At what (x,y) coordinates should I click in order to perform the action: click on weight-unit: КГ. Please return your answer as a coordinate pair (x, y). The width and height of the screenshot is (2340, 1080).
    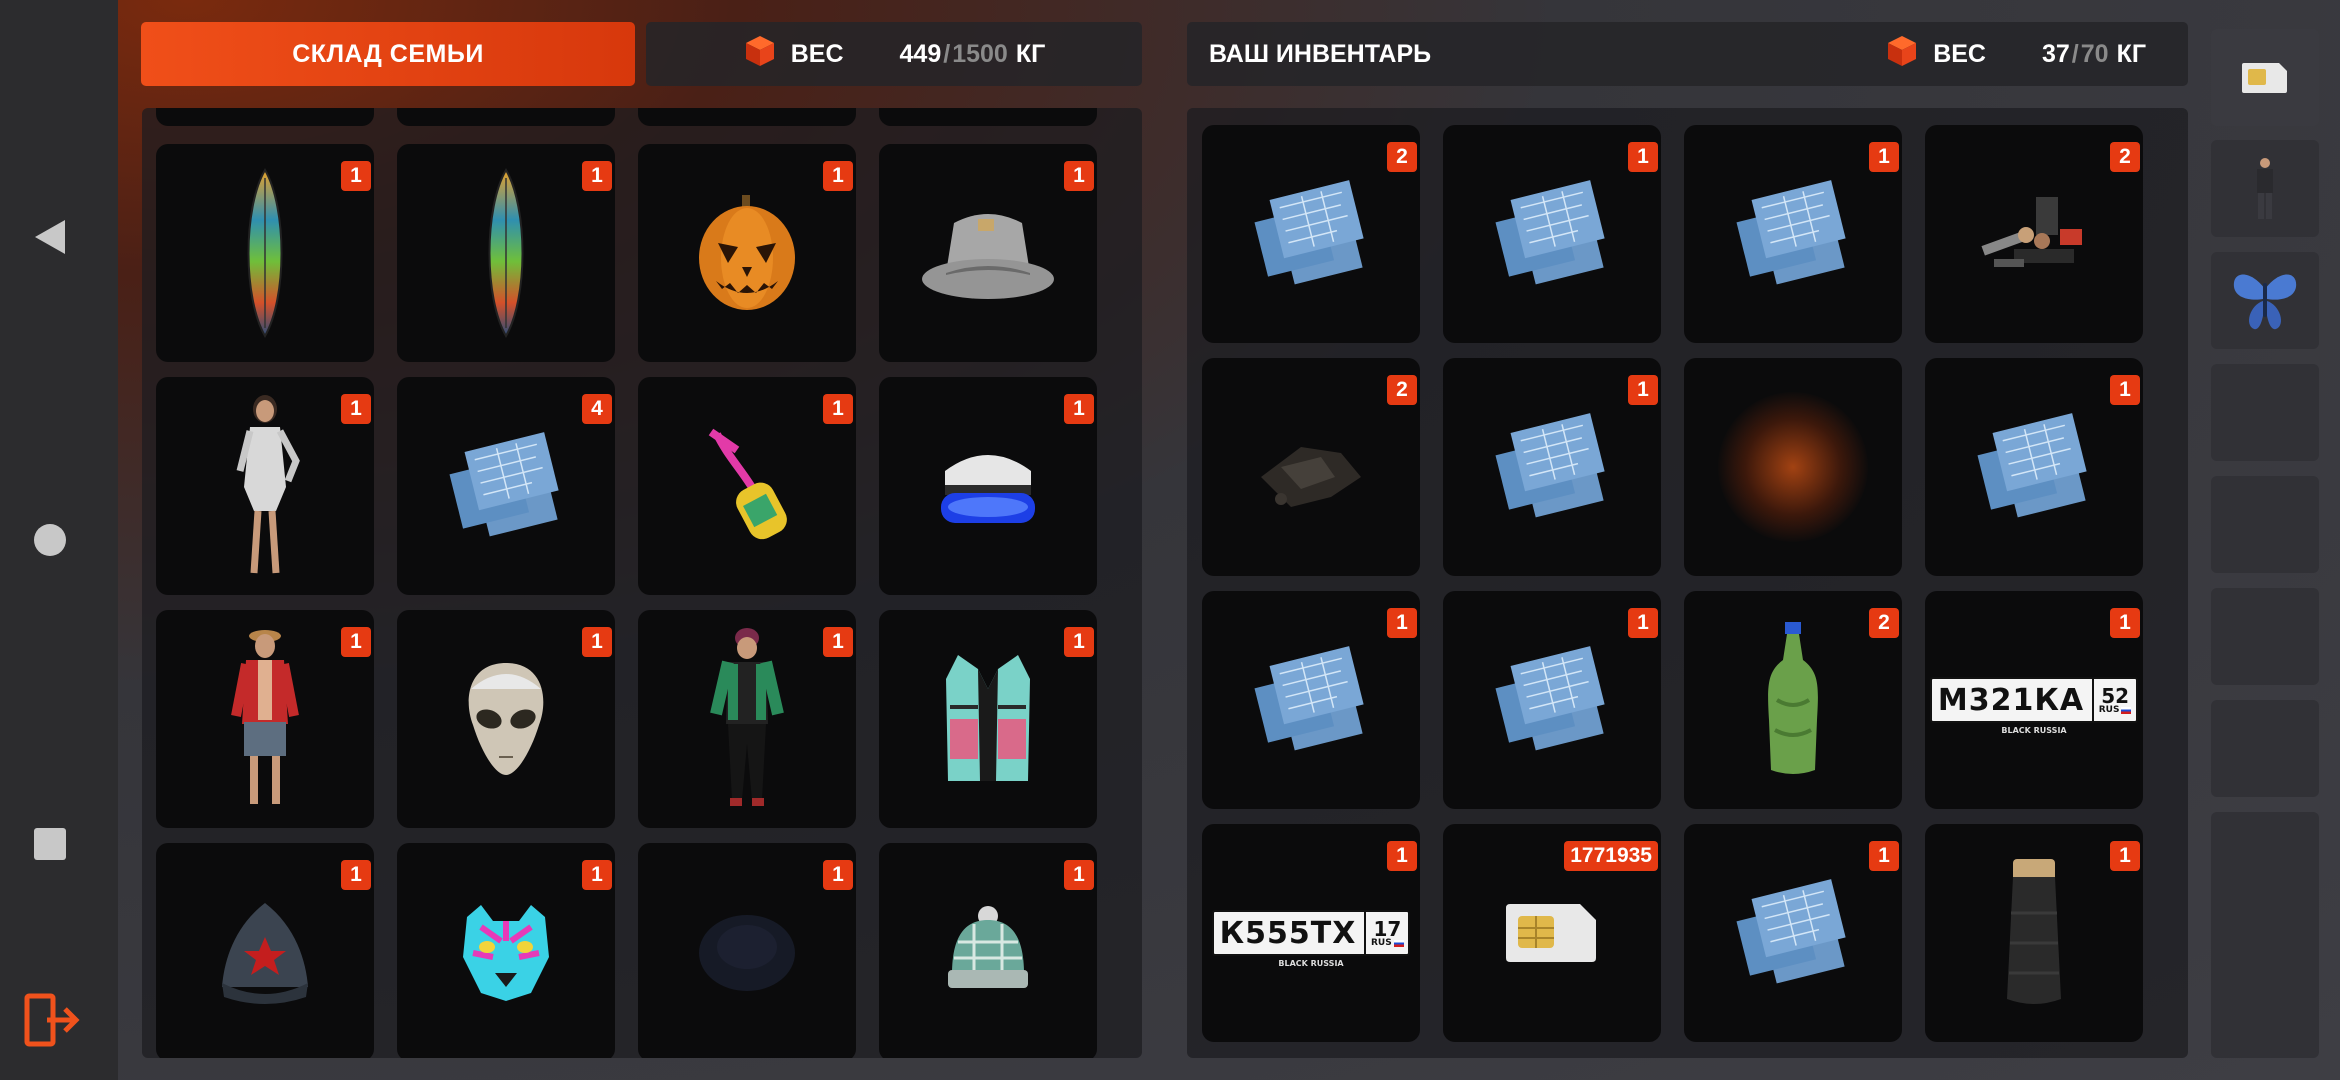
    Looking at the image, I should click on (1030, 53).